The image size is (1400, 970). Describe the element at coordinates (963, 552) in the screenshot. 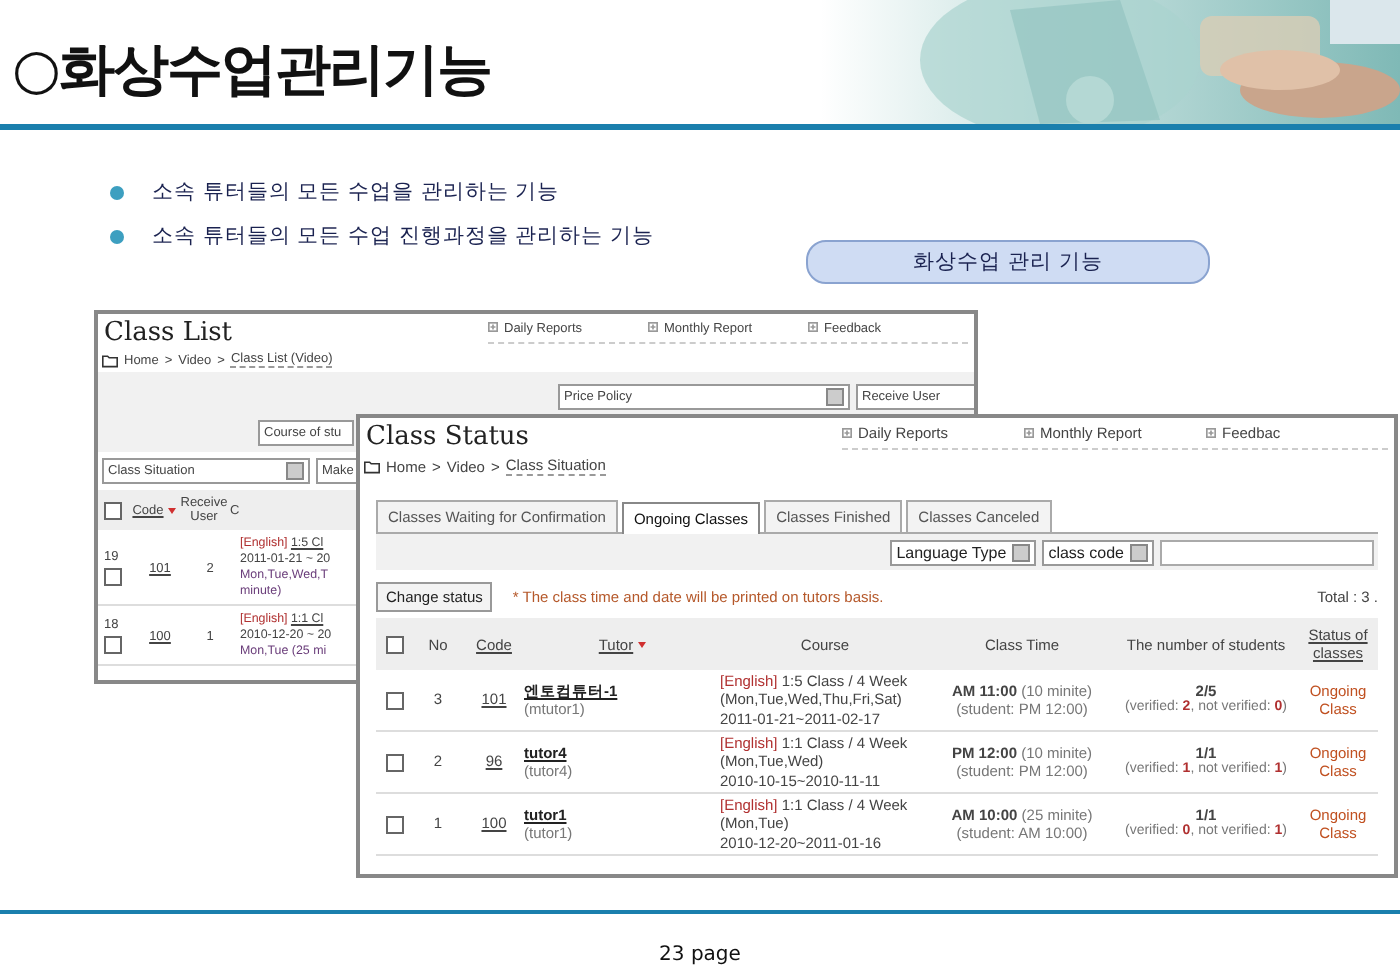

I see `filter-select: Language Type` at that location.